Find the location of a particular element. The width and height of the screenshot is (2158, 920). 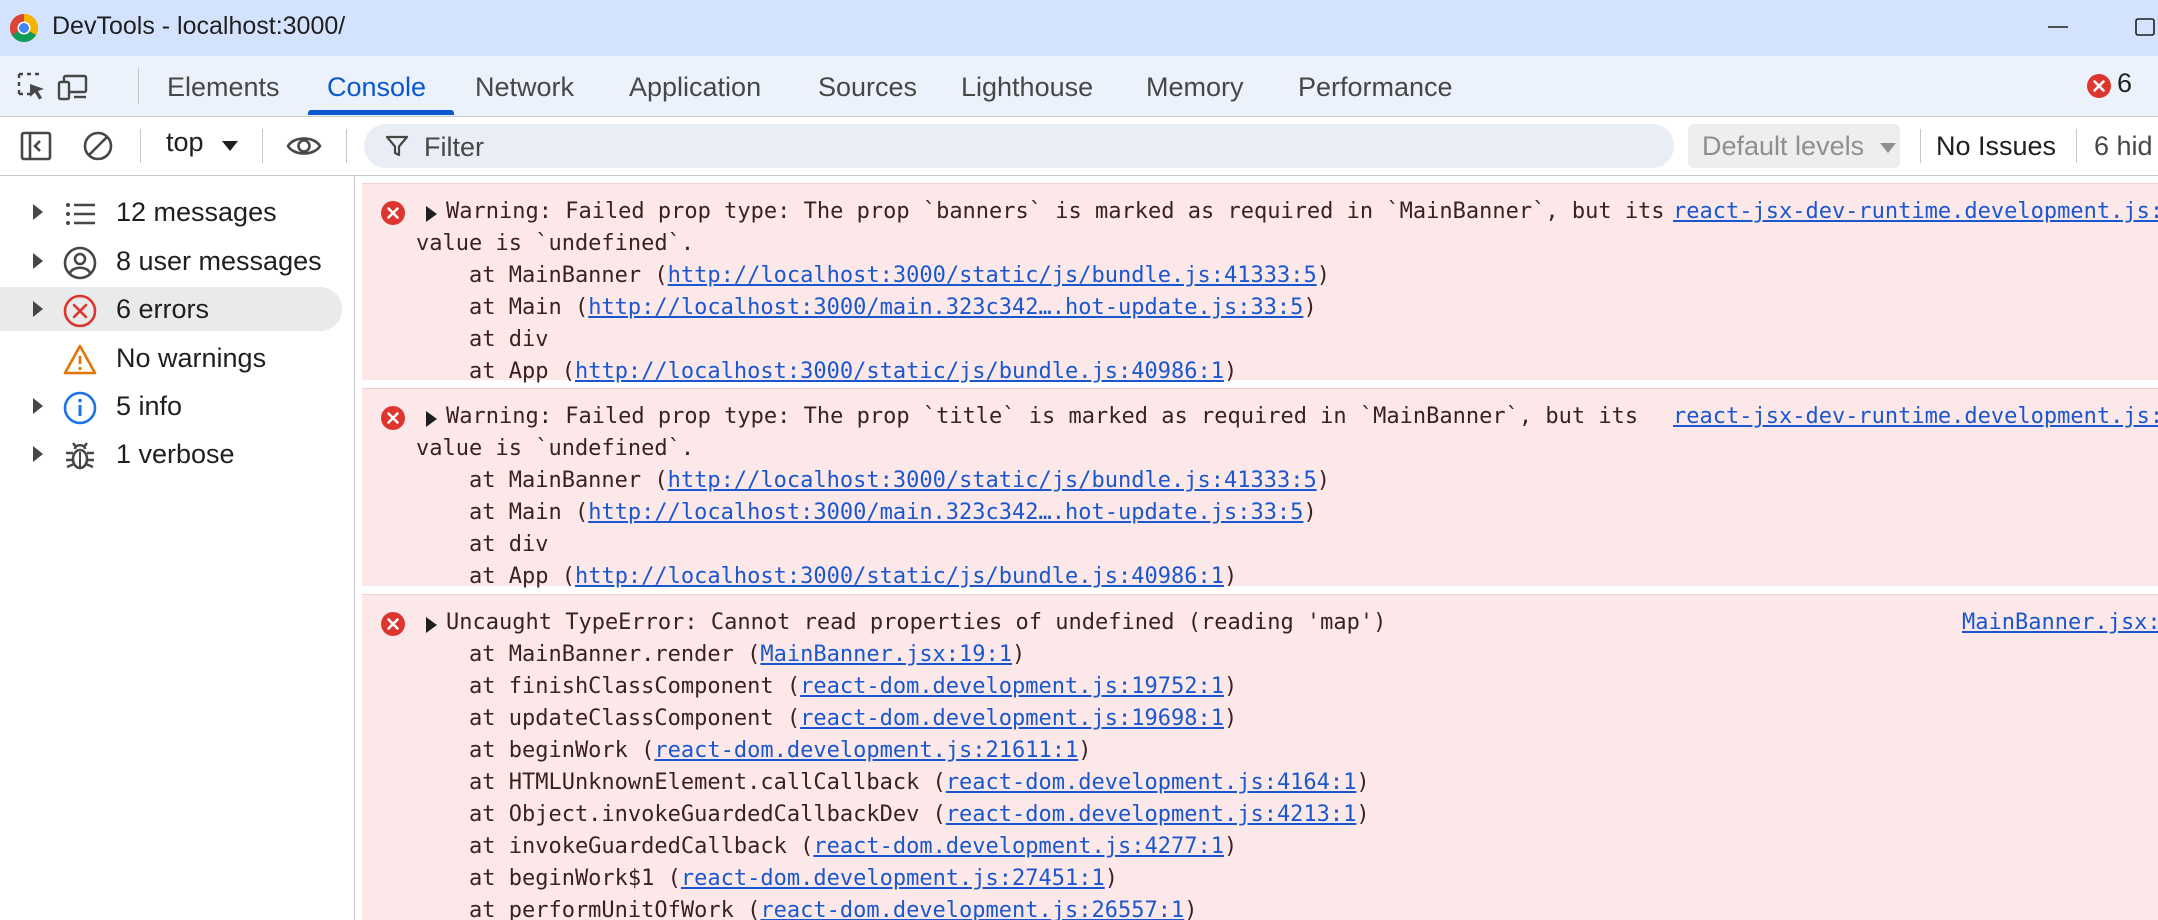

tab-lighthouse: Lighthouse is located at coordinates (1027, 86).